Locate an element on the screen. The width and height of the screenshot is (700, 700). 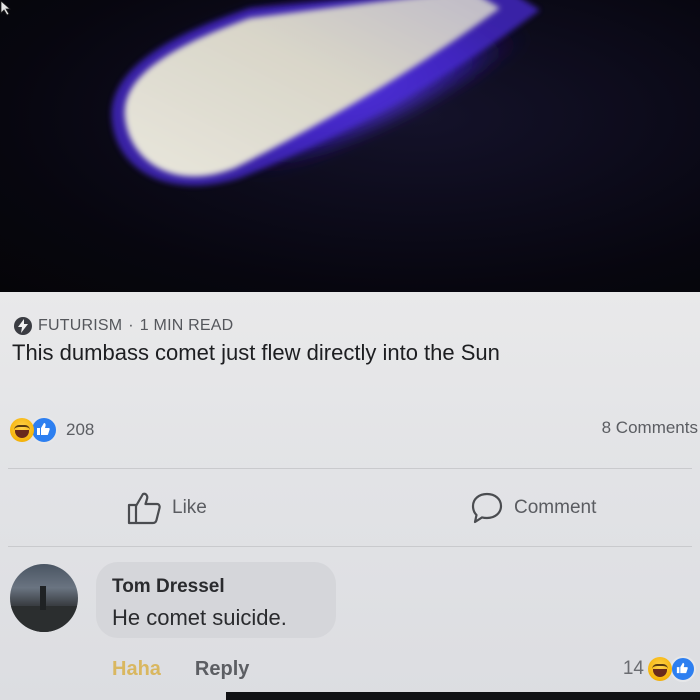
speech-bubble-icon is located at coordinates (487, 508).